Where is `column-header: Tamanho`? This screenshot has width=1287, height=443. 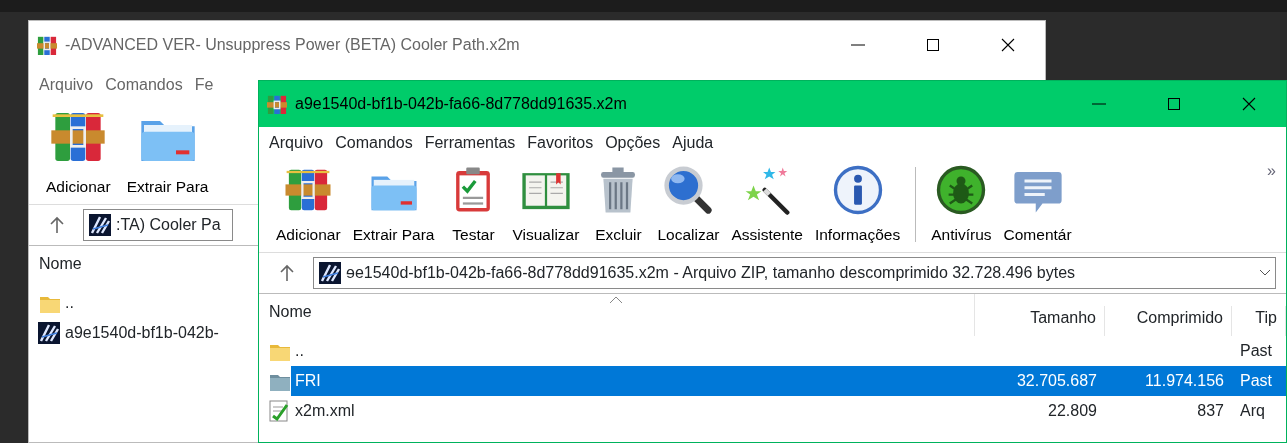
column-header: Tamanho is located at coordinates (1040, 321).